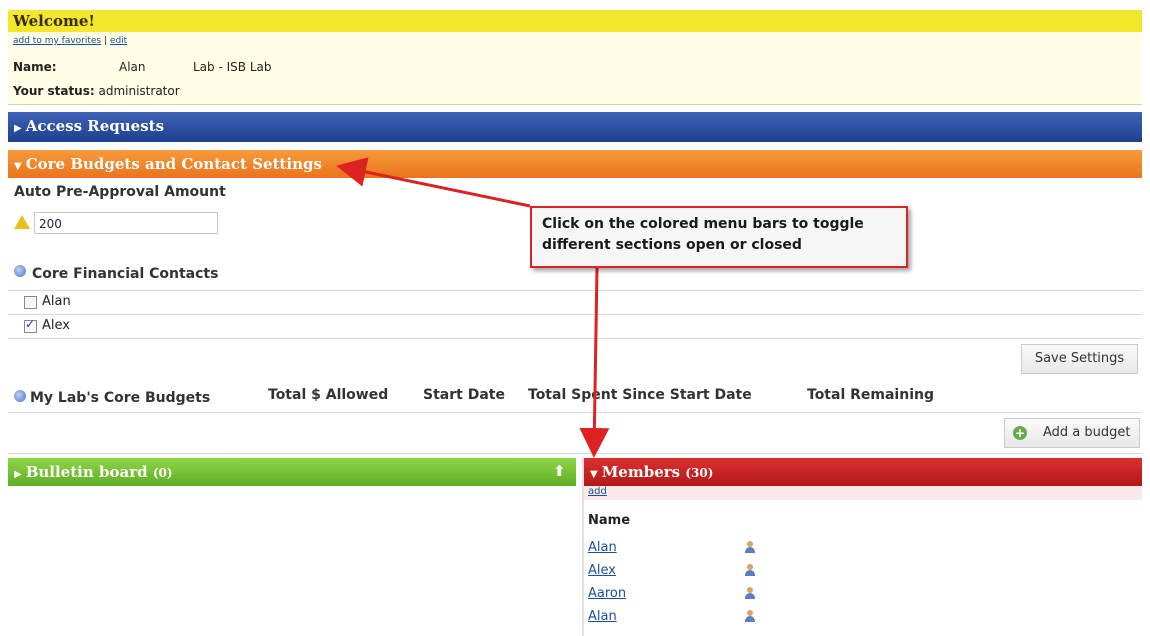 Image resolution: width=1150 pixels, height=636 pixels. Describe the element at coordinates (120, 192) in the screenshot. I see `preapproval-label: Auto Pre-Approval Amount` at that location.